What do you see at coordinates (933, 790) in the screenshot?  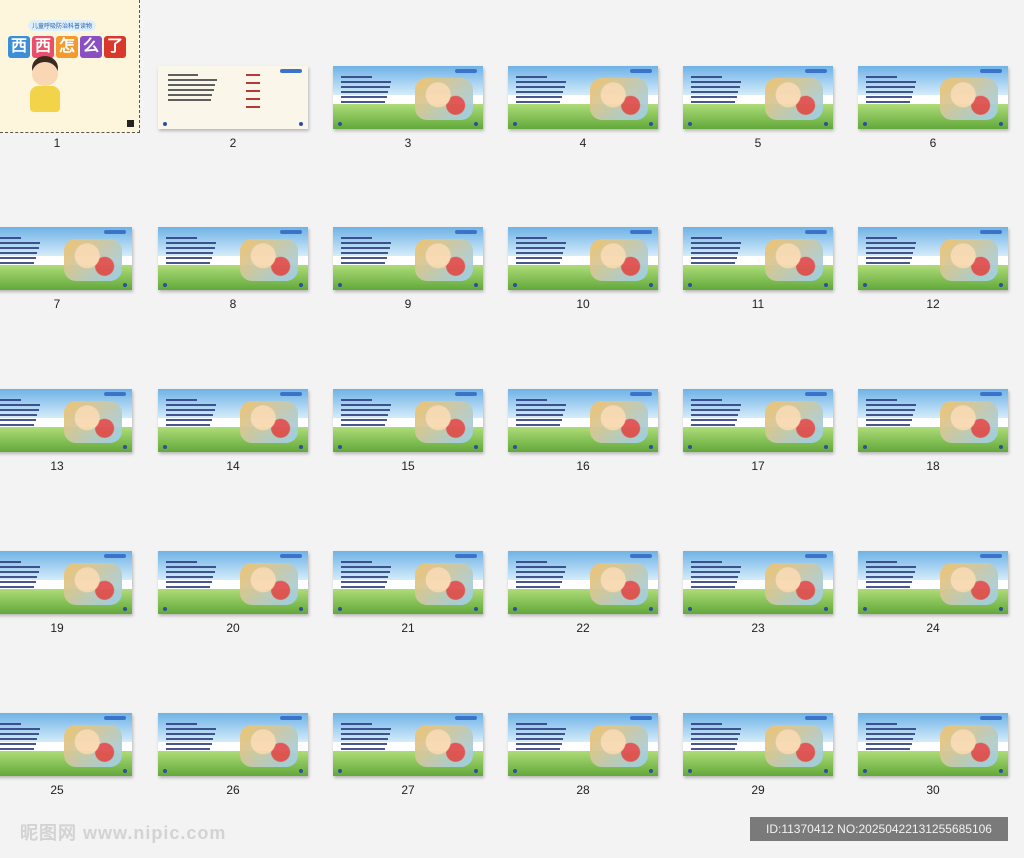 I see `slide-number-label: 30` at bounding box center [933, 790].